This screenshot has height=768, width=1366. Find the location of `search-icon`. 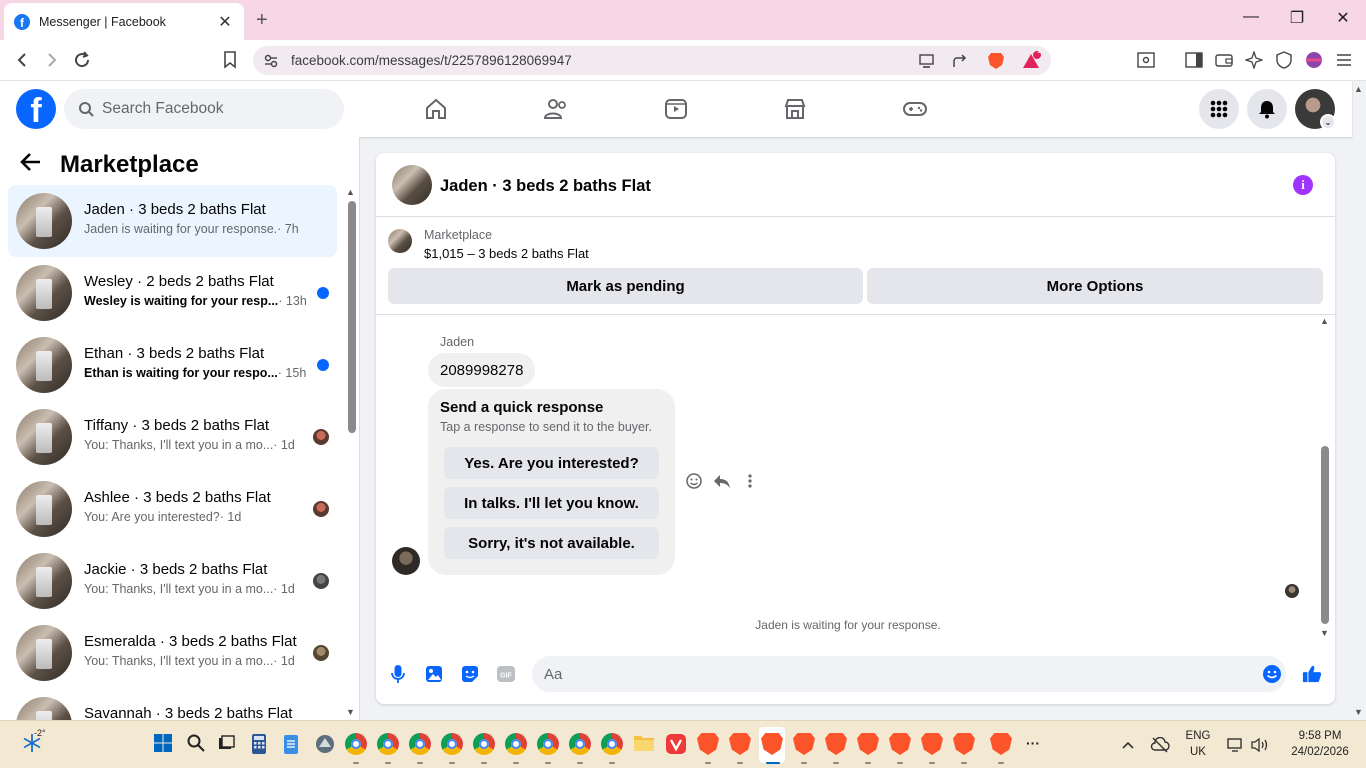

search-icon is located at coordinates (197, 744).